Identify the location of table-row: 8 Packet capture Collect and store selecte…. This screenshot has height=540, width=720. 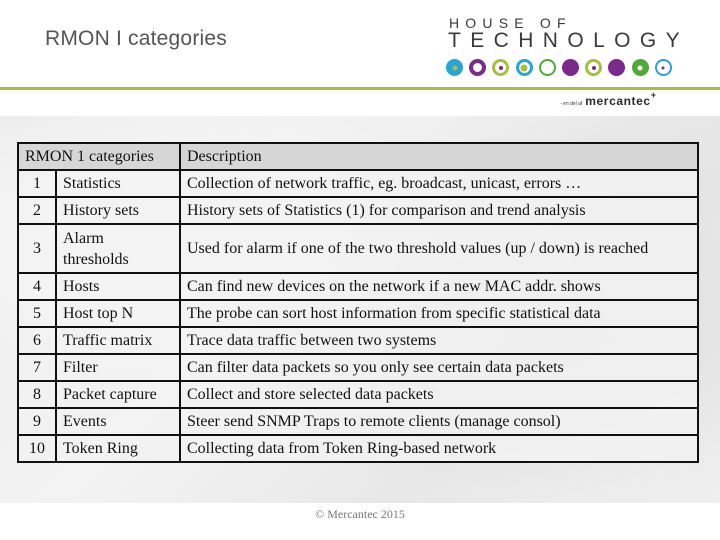
(358, 394).